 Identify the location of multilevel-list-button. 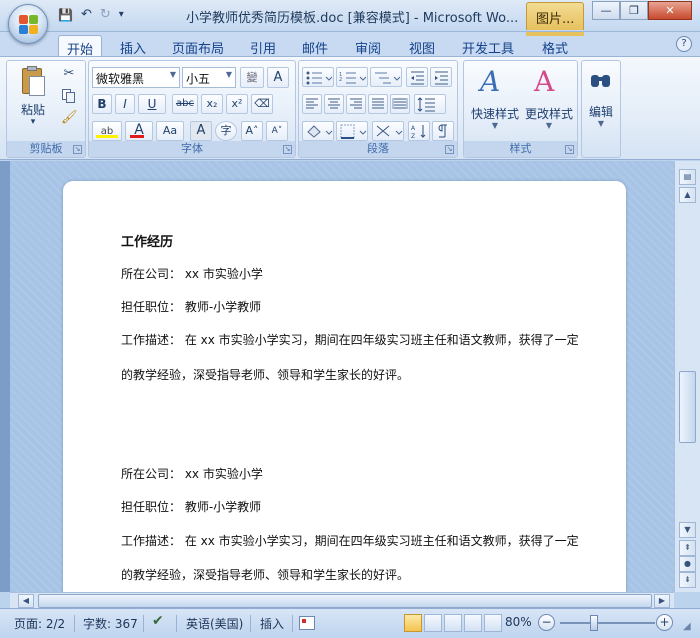
(386, 77).